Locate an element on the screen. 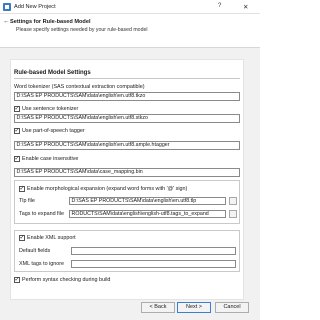 This screenshot has height=320, width=320. xml-support-checkbox is located at coordinates (22, 238).